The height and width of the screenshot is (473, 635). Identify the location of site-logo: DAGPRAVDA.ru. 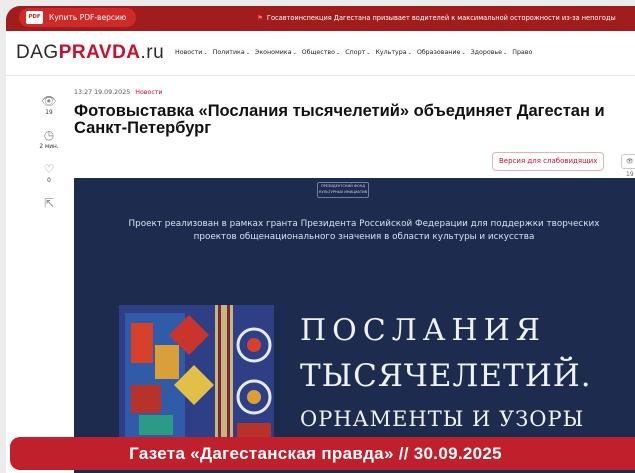
(90, 53).